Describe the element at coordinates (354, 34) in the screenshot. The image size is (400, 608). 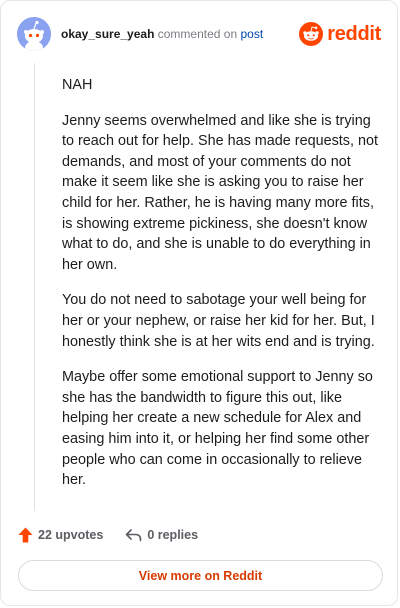
I see `reddit-wordmark: reddit` at that location.